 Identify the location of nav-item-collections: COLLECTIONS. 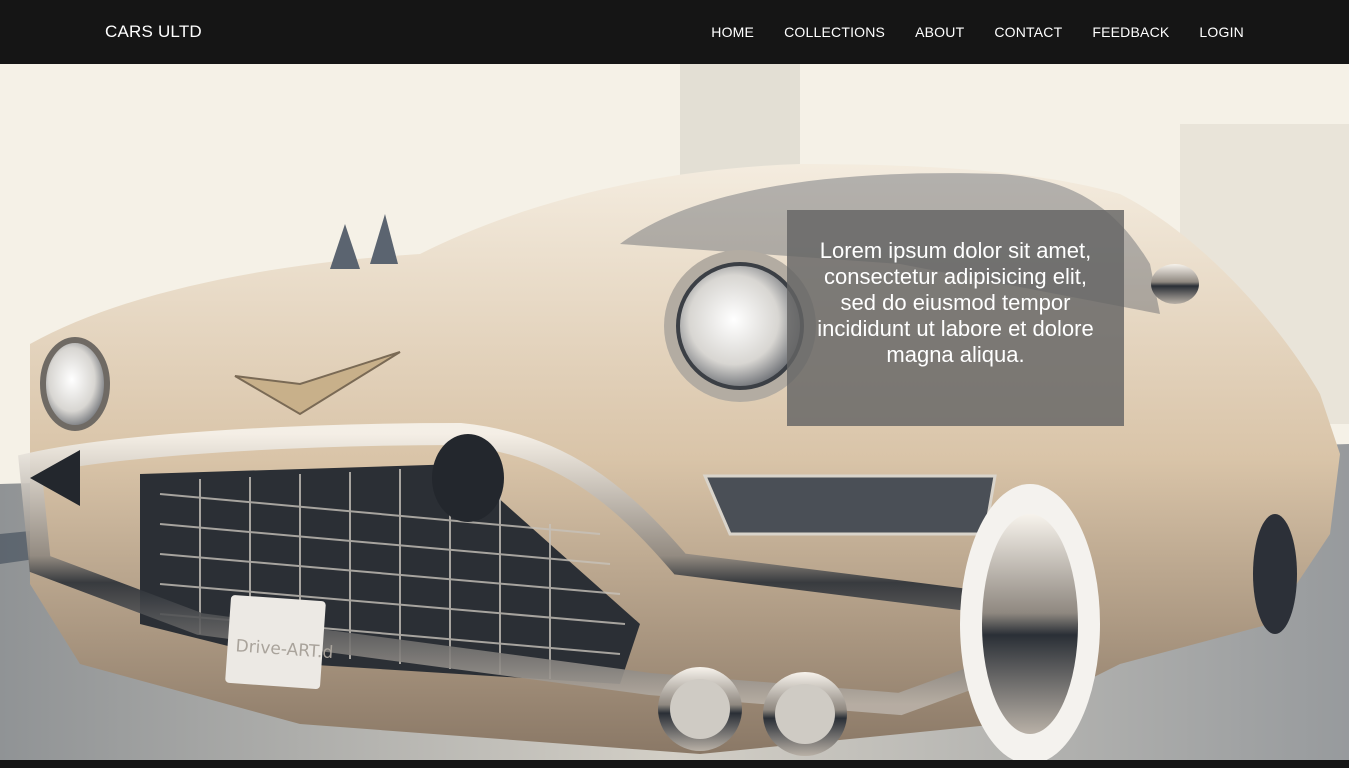
(834, 32).